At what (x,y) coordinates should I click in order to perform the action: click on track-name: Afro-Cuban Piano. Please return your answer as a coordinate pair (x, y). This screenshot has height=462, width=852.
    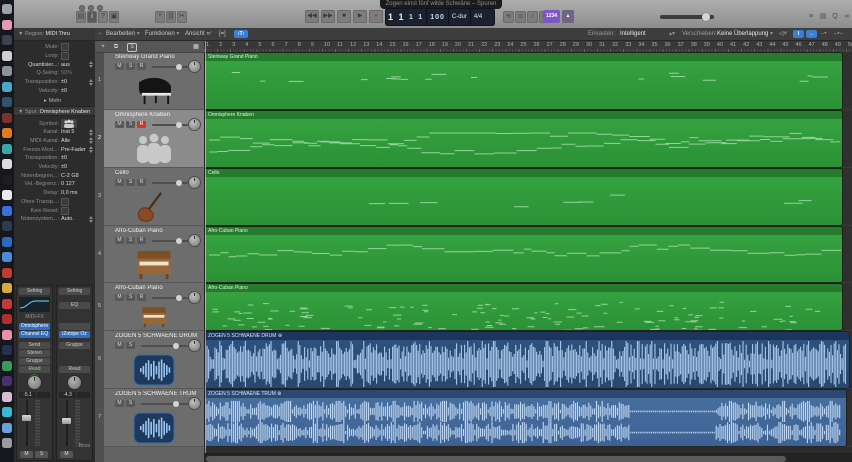
    Looking at the image, I should click on (139, 288).